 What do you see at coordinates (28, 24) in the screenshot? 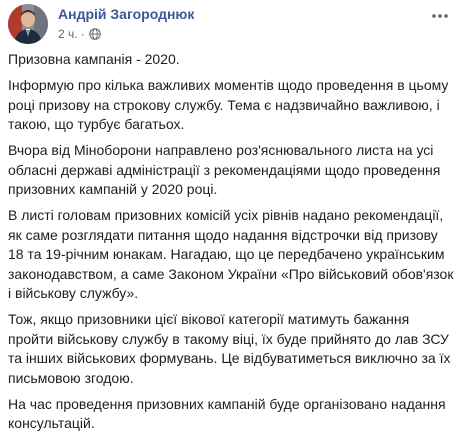
I see `author-avatar` at bounding box center [28, 24].